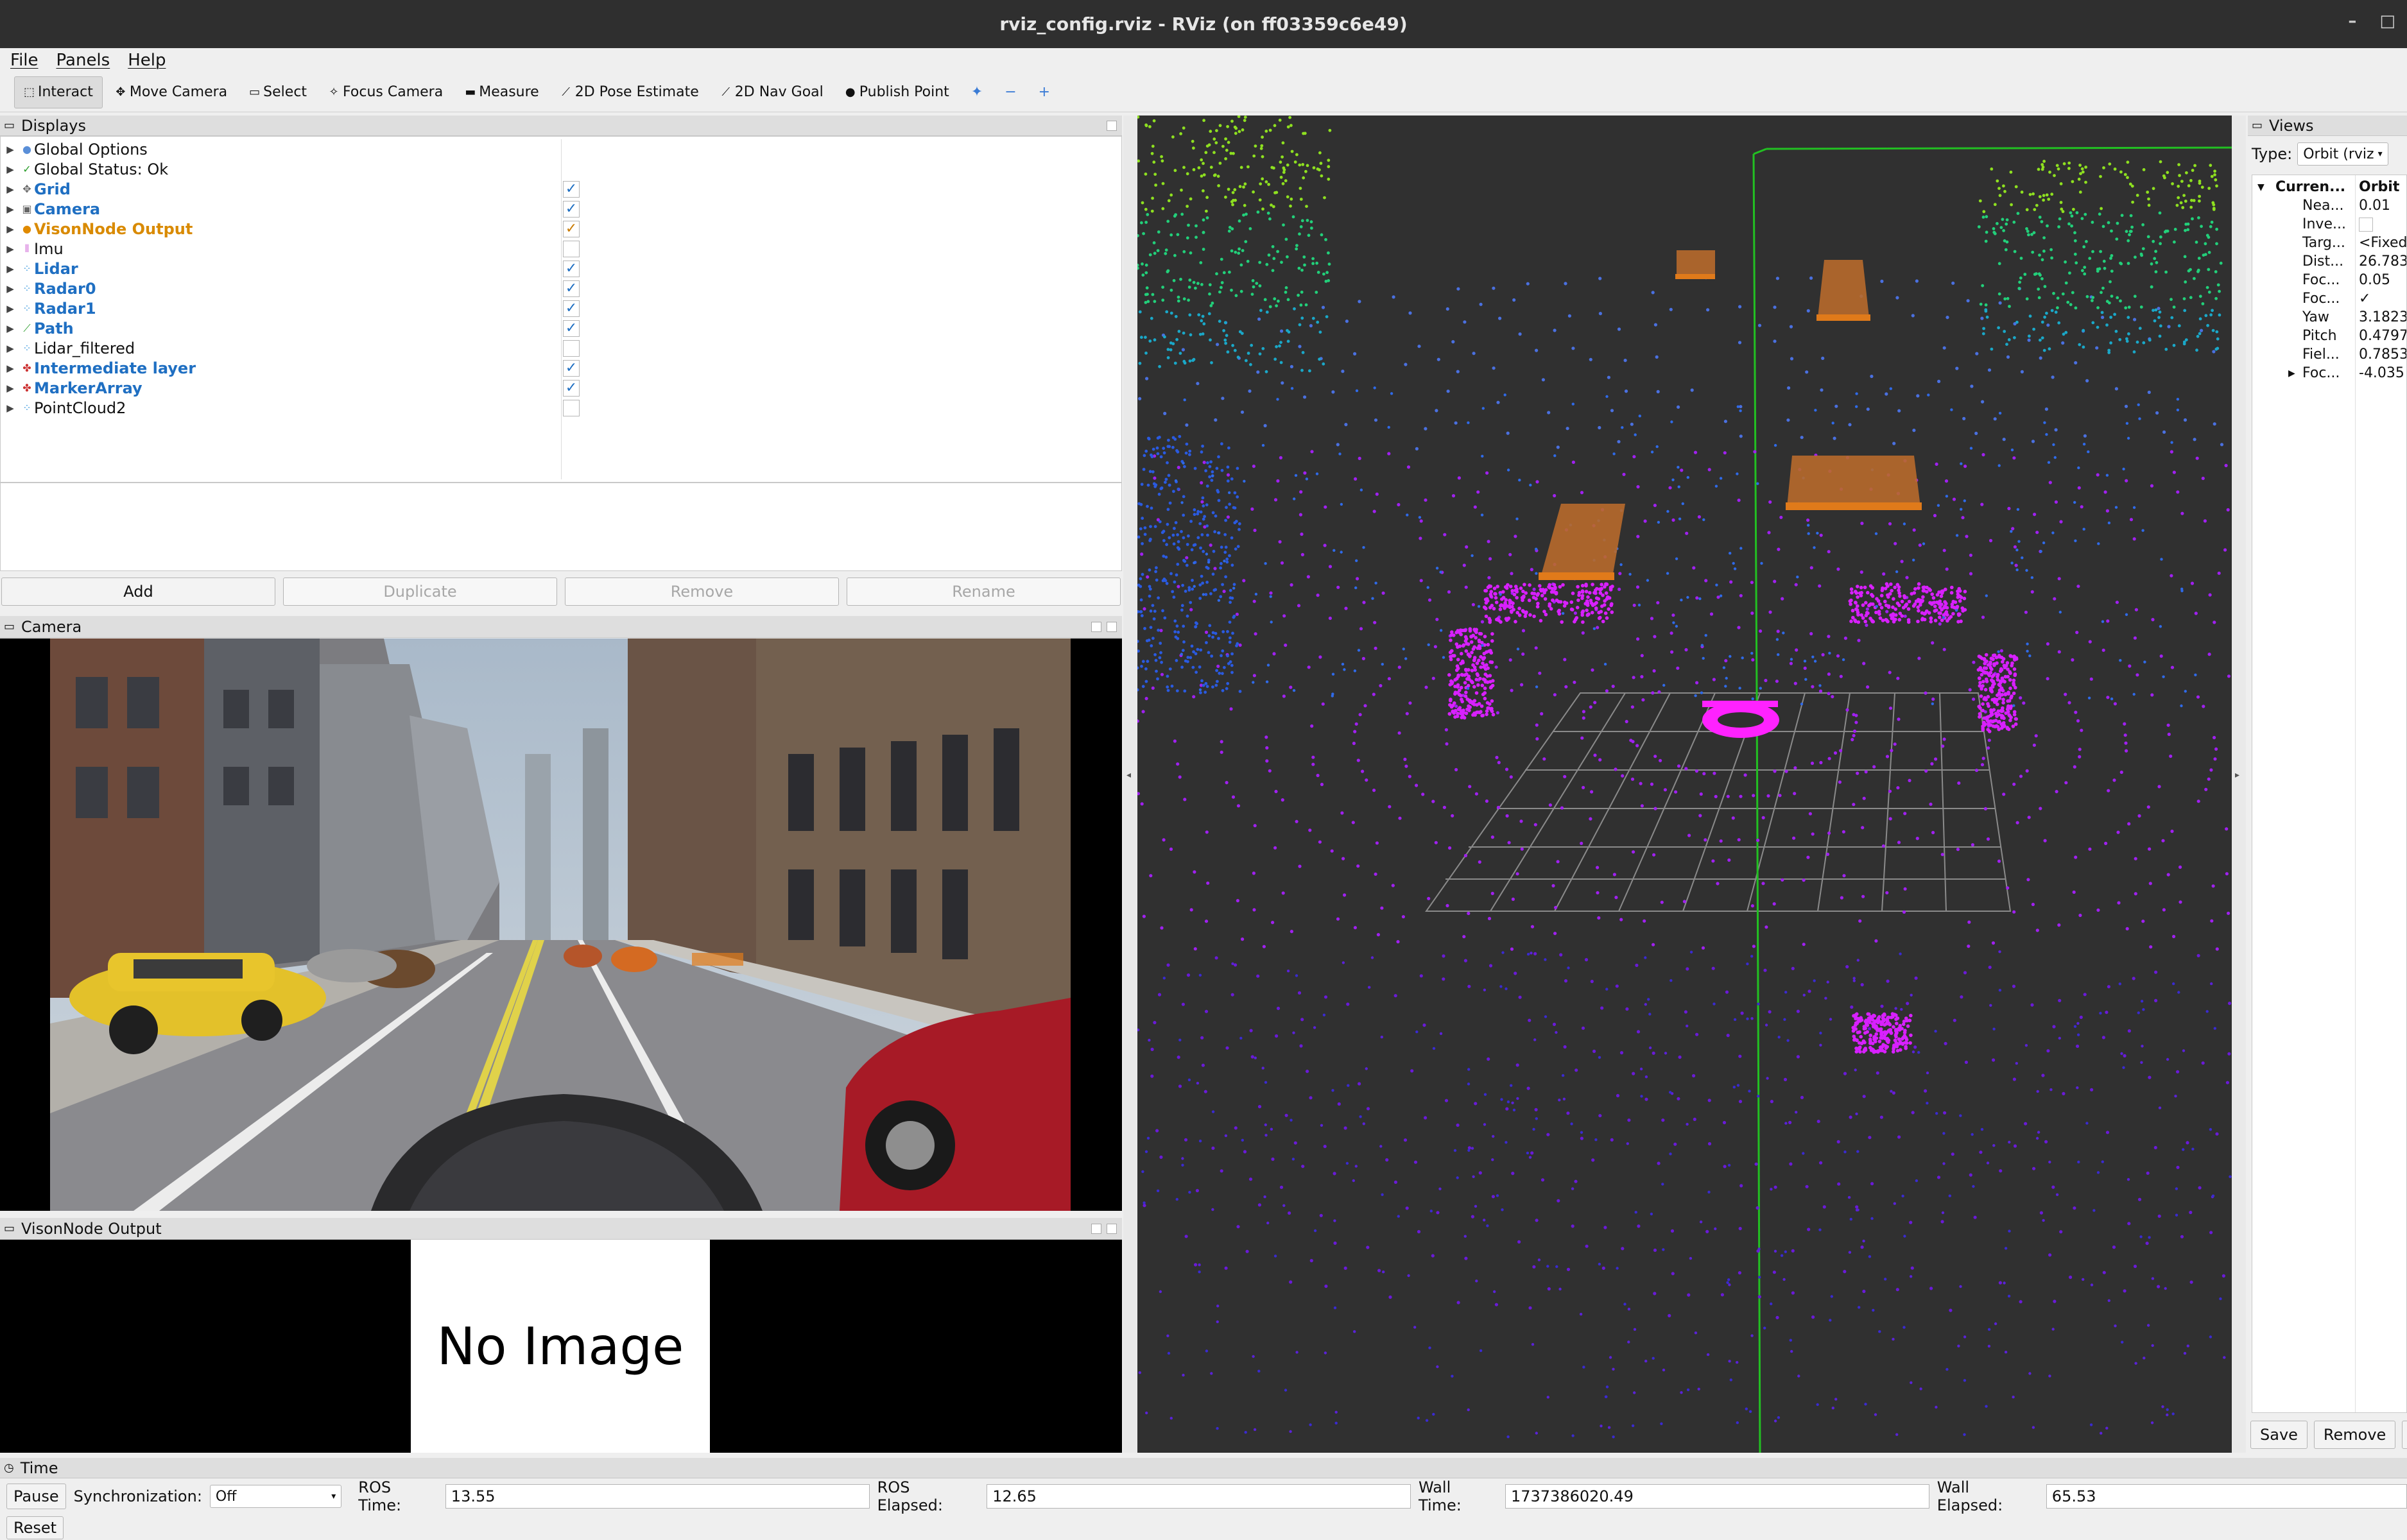 This screenshot has height=1540, width=2407. What do you see at coordinates (630, 93) in the screenshot?
I see `tool-2d-pose-estimate: ⟋ 2D Pose Estimate` at bounding box center [630, 93].